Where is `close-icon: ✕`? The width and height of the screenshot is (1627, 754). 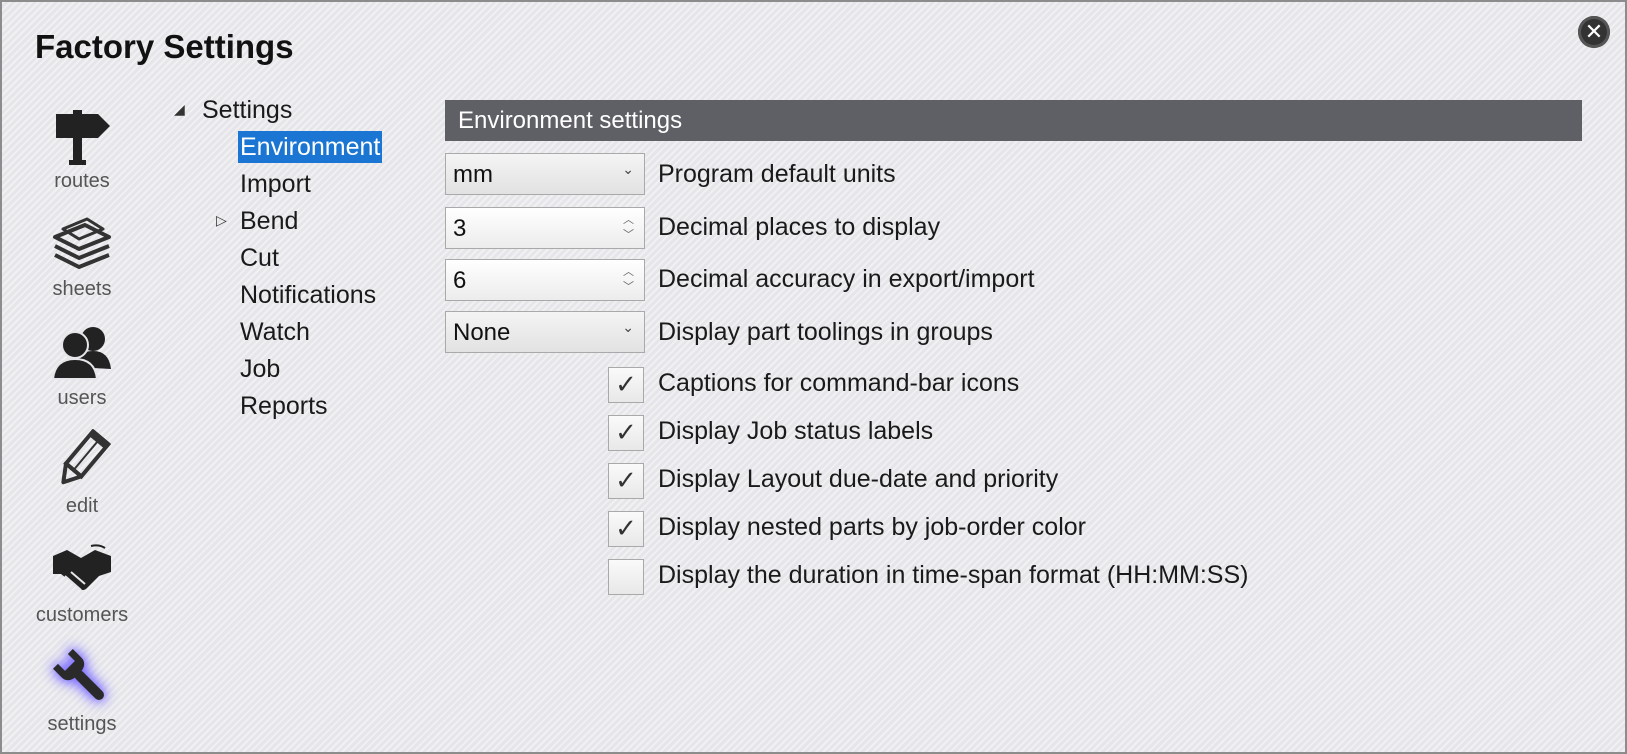 close-icon: ✕ is located at coordinates (1594, 32).